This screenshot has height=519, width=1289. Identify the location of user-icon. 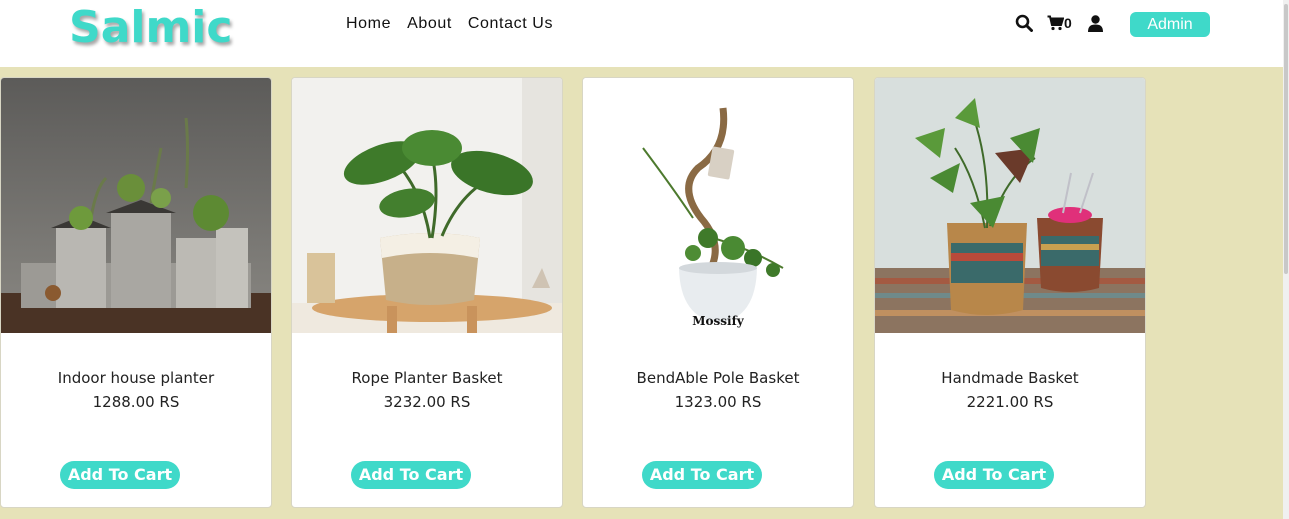
(1095, 23).